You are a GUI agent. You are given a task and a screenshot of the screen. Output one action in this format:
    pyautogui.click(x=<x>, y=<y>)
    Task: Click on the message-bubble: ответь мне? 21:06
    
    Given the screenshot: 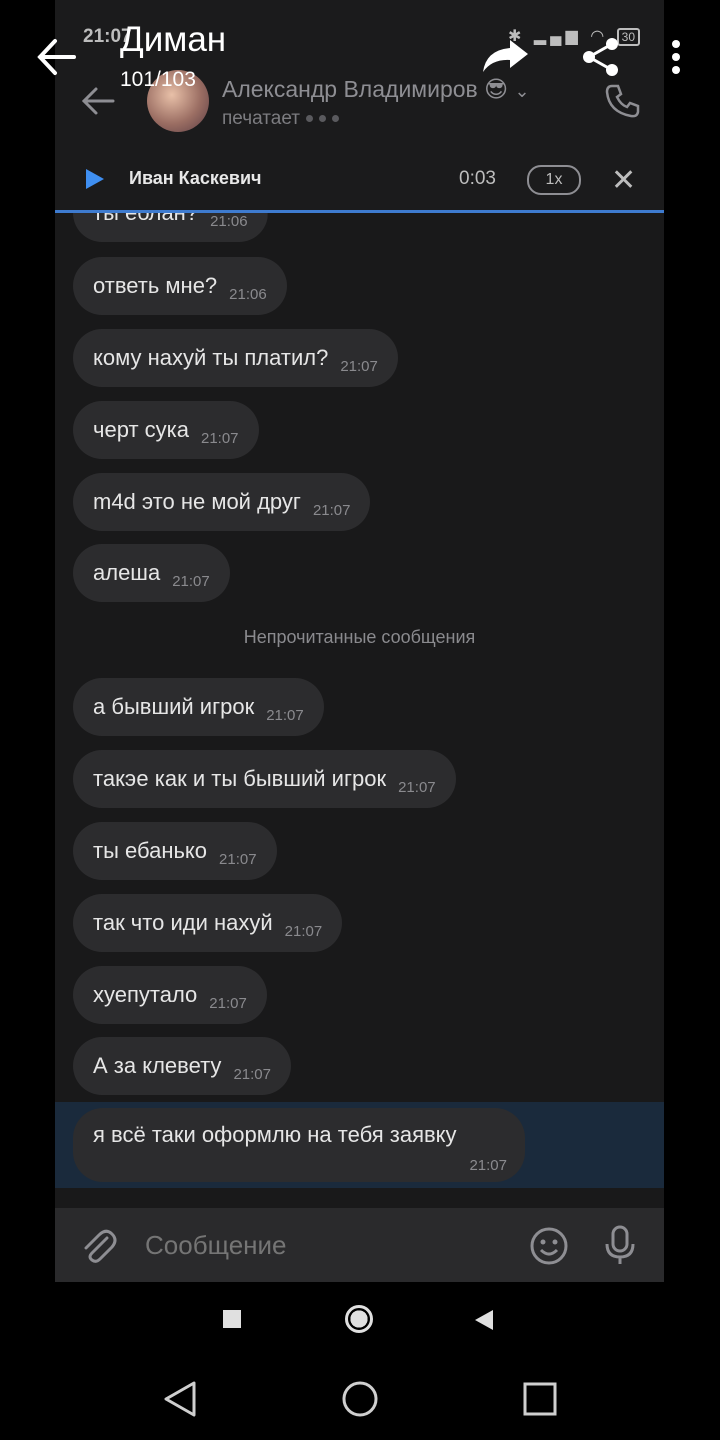 What is the action you would take?
    pyautogui.click(x=180, y=286)
    